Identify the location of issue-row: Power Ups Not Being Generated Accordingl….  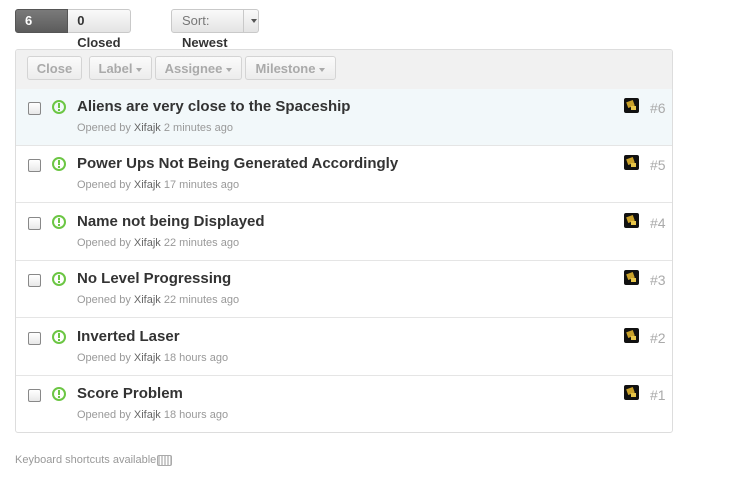
(344, 174).